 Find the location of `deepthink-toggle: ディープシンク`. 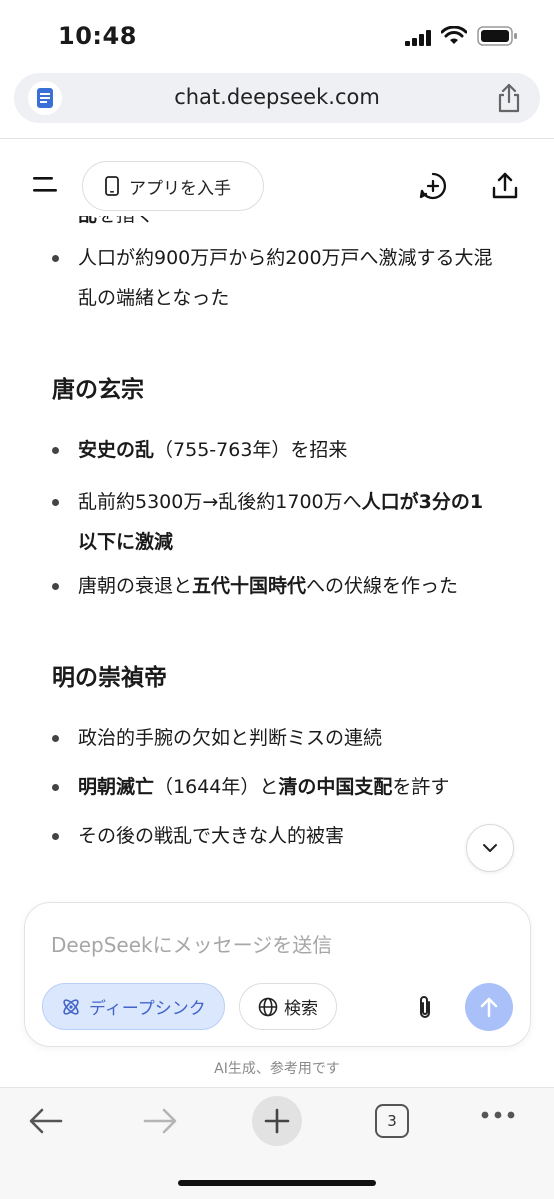

deepthink-toggle: ディープシンク is located at coordinates (133, 1006).